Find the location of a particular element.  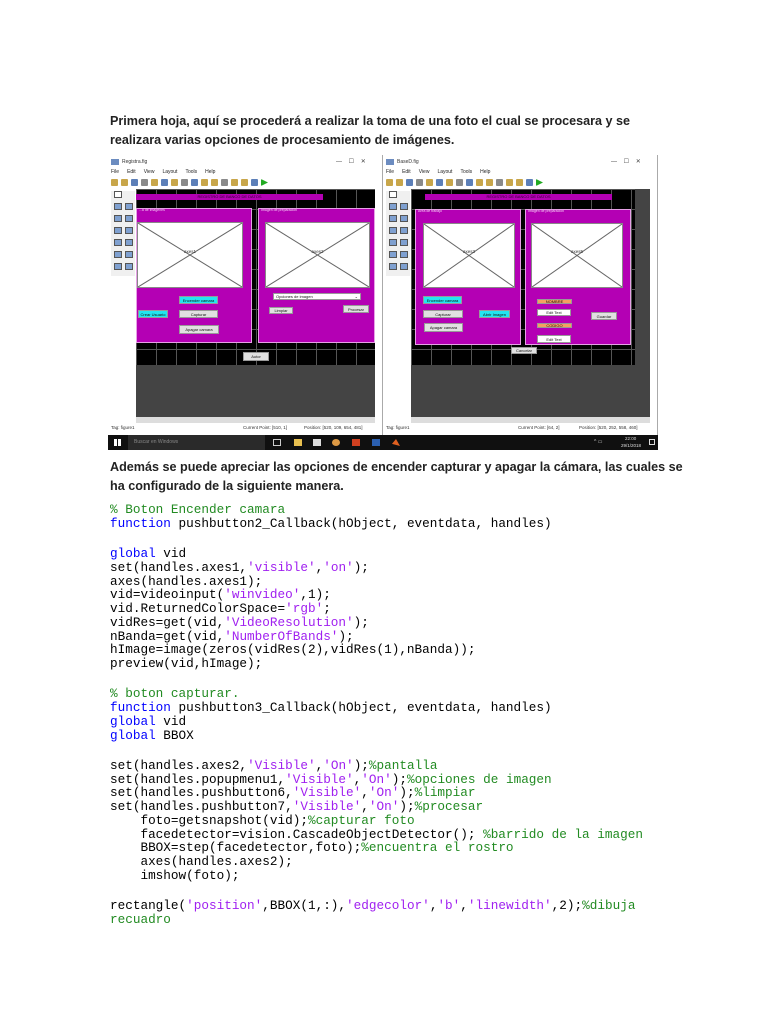

code-string: 'Visible' is located at coordinates (281, 765).